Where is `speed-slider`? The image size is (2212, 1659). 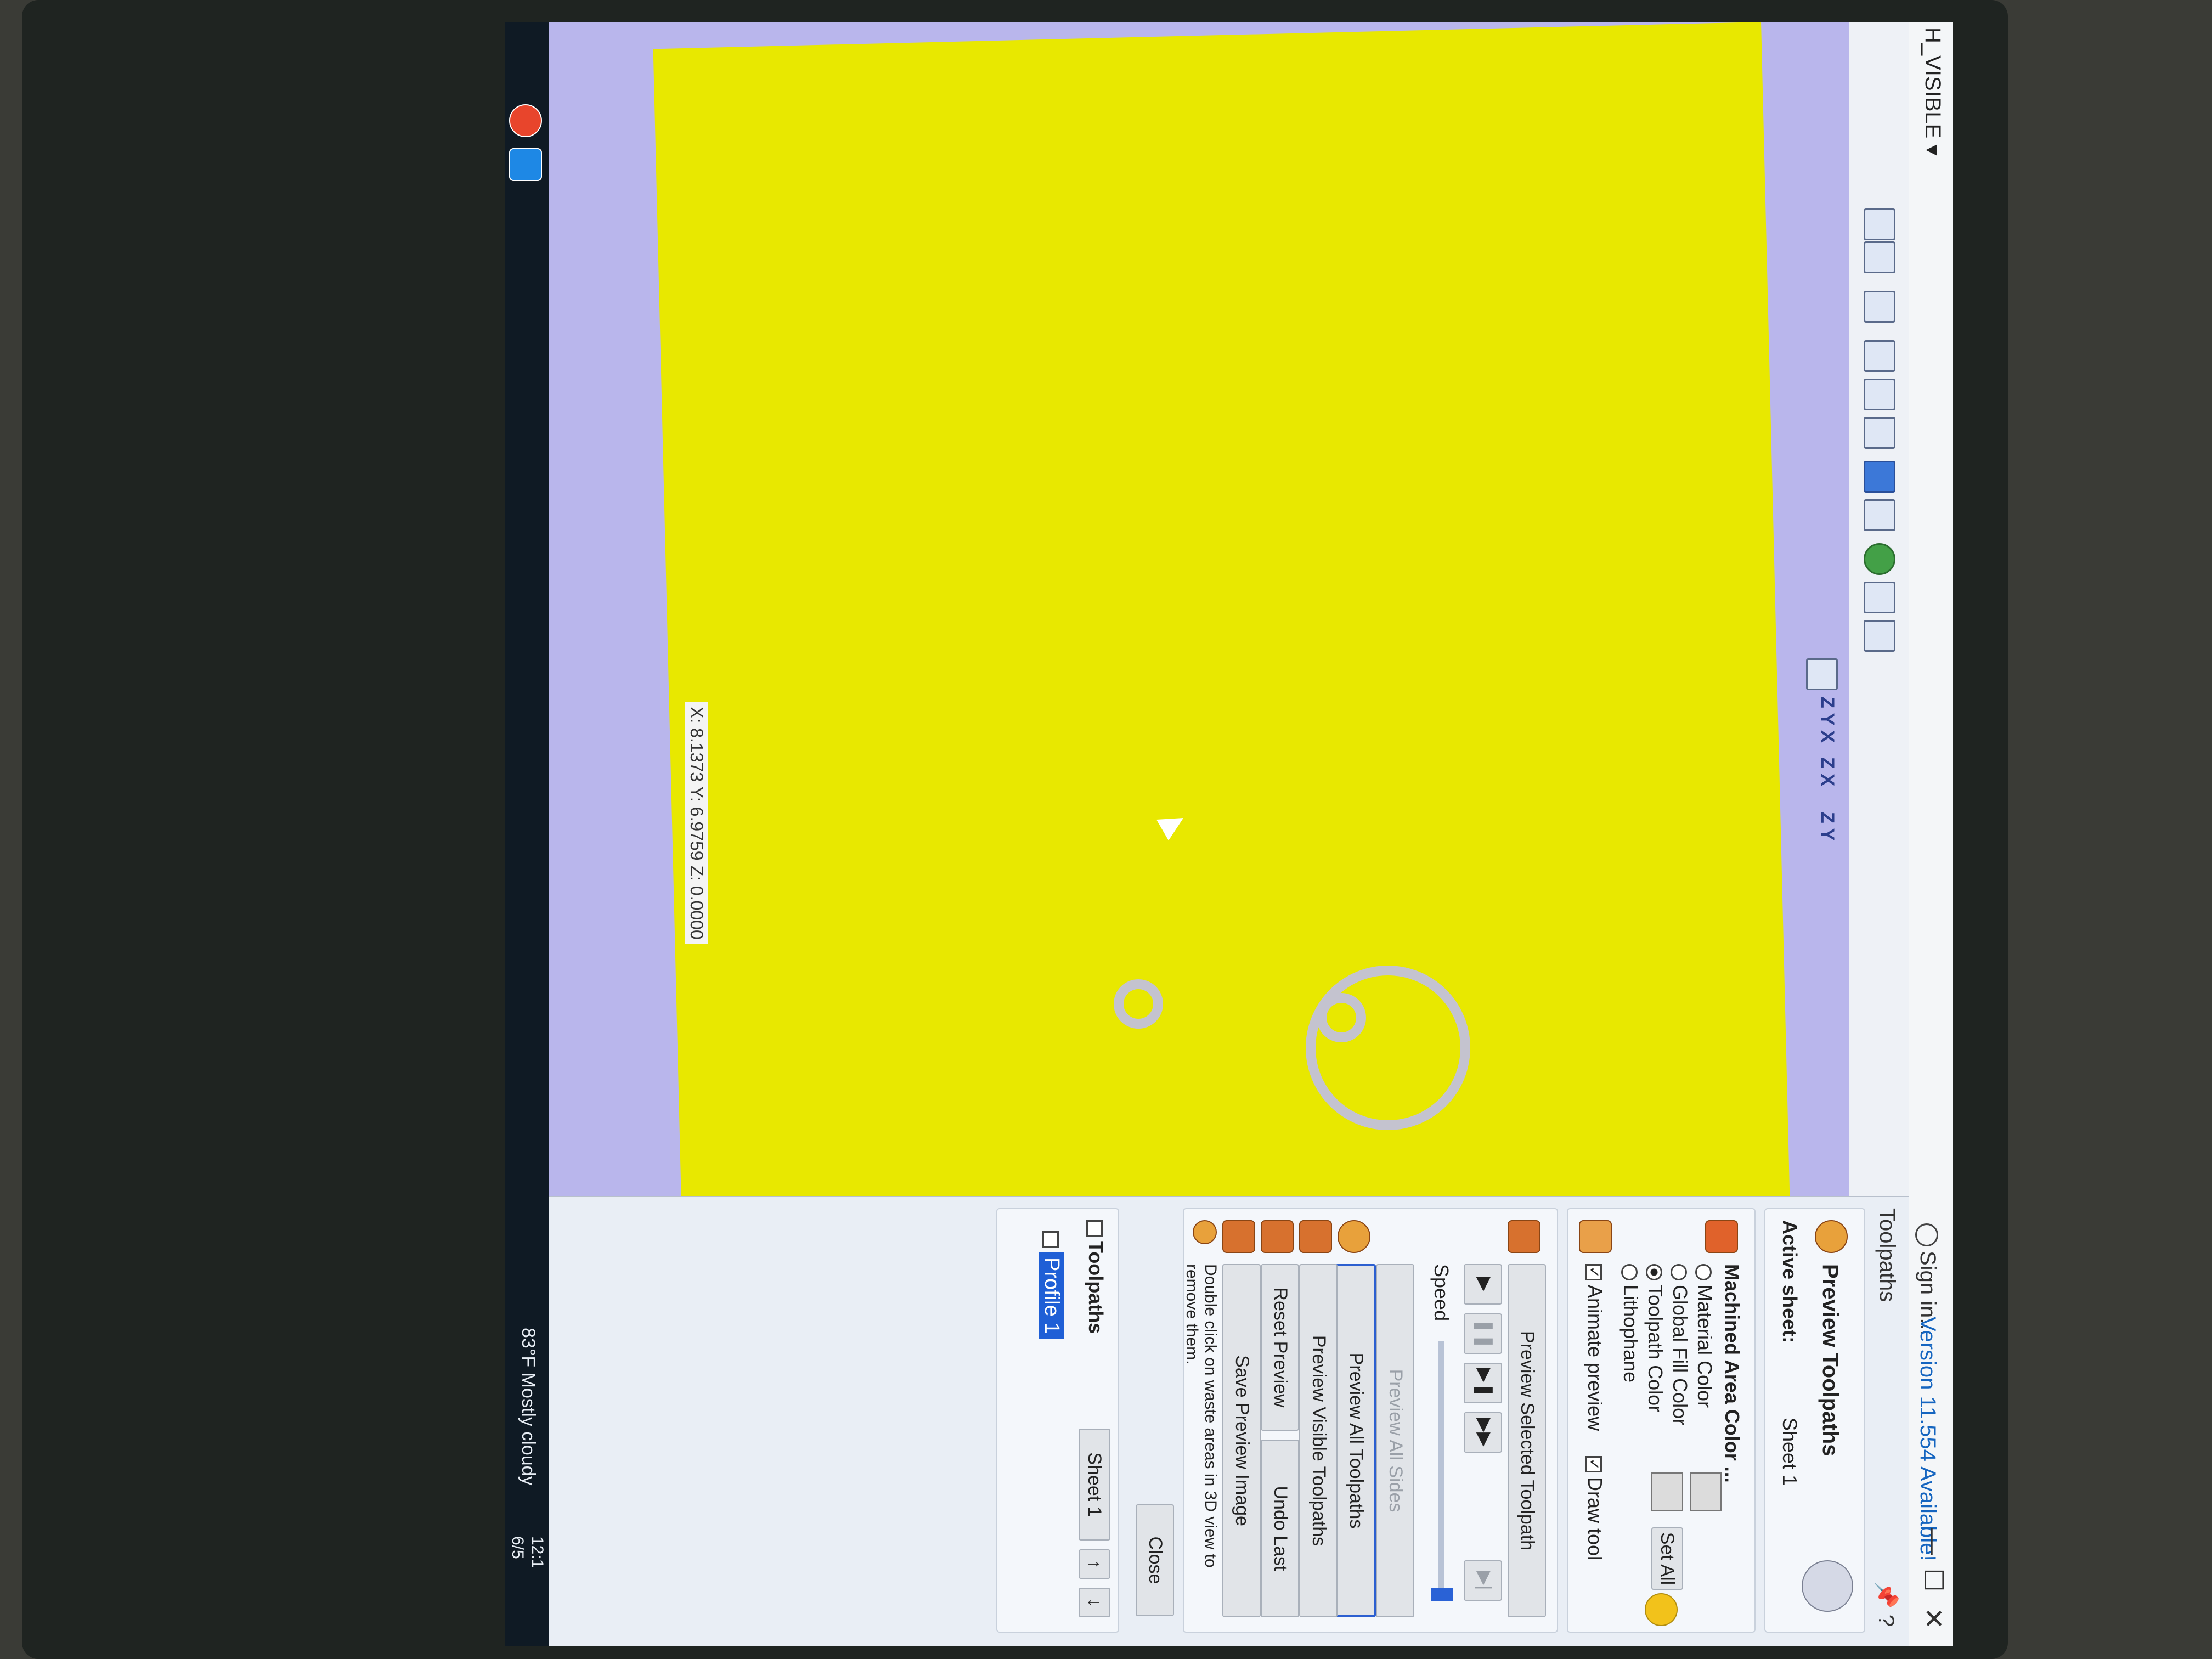
speed-slider is located at coordinates (1441, 1470).